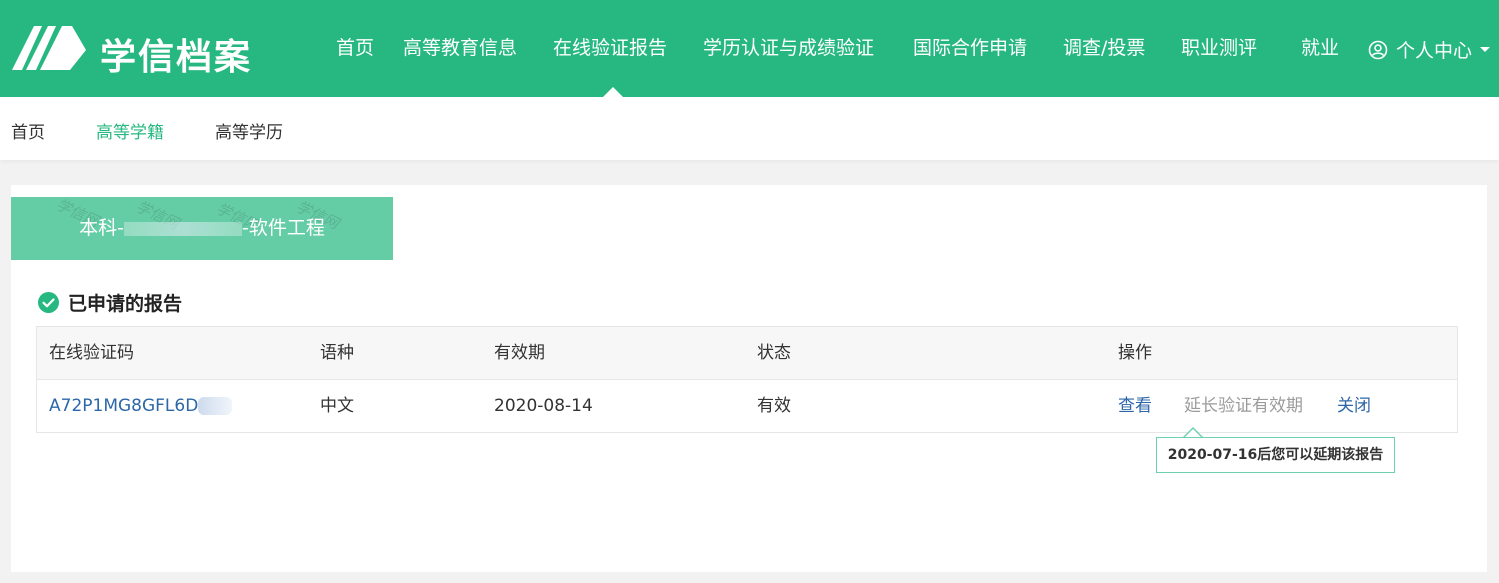 Image resolution: width=1499 pixels, height=583 pixels. Describe the element at coordinates (101, 228) in the screenshot. I see `degree-tab-prefix: 本科-` at that location.